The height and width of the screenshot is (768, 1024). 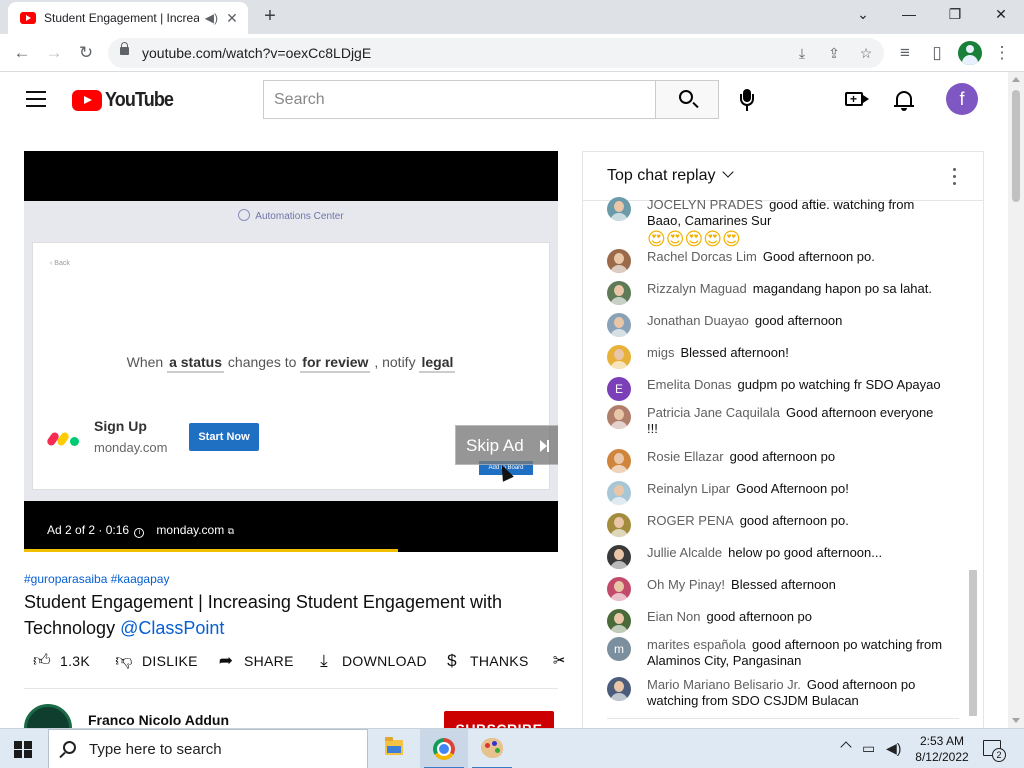 I want to click on restore-icon: ❐, so click(x=955, y=15).